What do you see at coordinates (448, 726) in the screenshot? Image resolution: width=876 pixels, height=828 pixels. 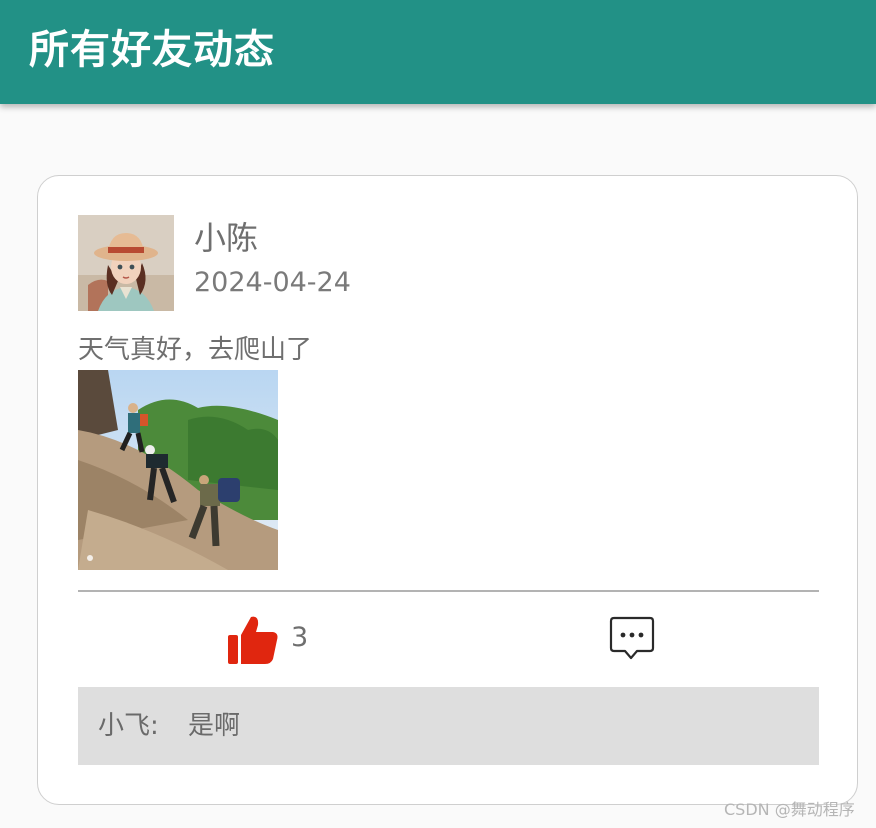 I see `comment-list: 小飞: 是啊` at bounding box center [448, 726].